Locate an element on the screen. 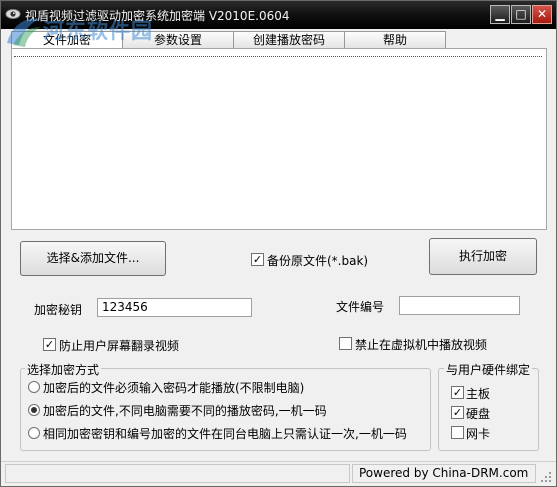 The width and height of the screenshot is (557, 487). tab-label: 创建播放密码 is located at coordinates (288, 40).